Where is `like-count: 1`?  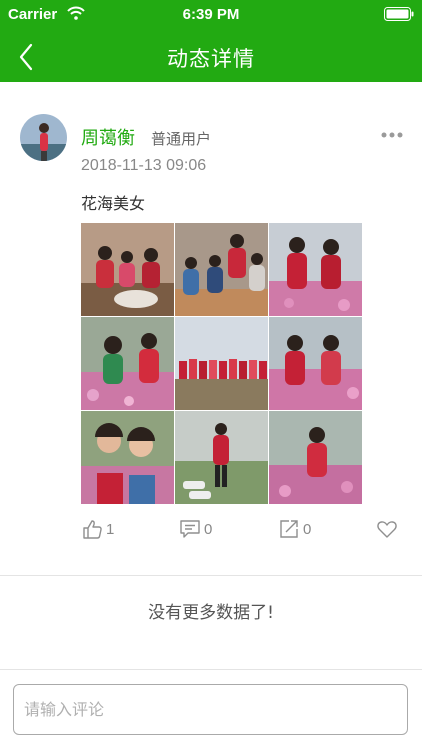 like-count: 1 is located at coordinates (110, 529).